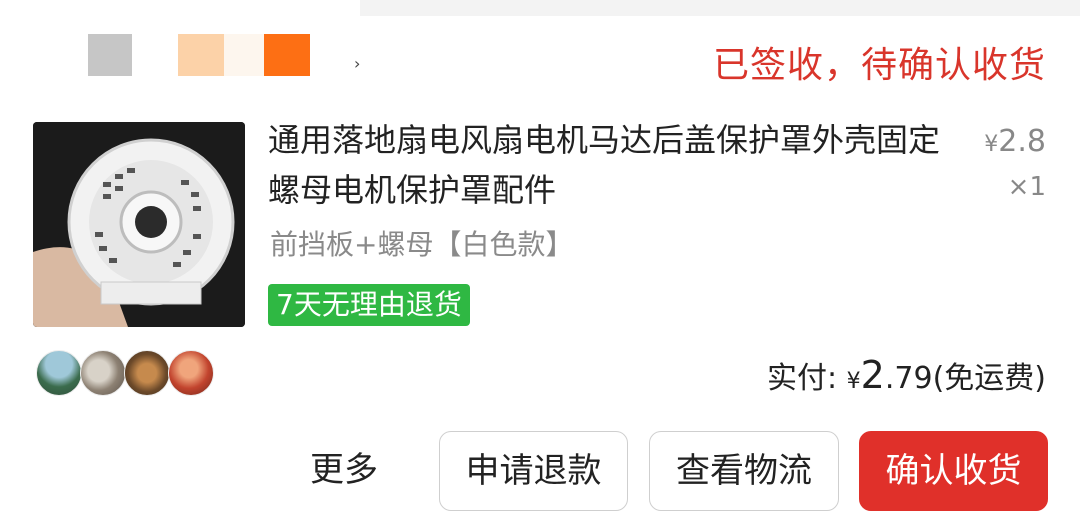  I want to click on unit-price: ¥2.8, so click(1015, 143).